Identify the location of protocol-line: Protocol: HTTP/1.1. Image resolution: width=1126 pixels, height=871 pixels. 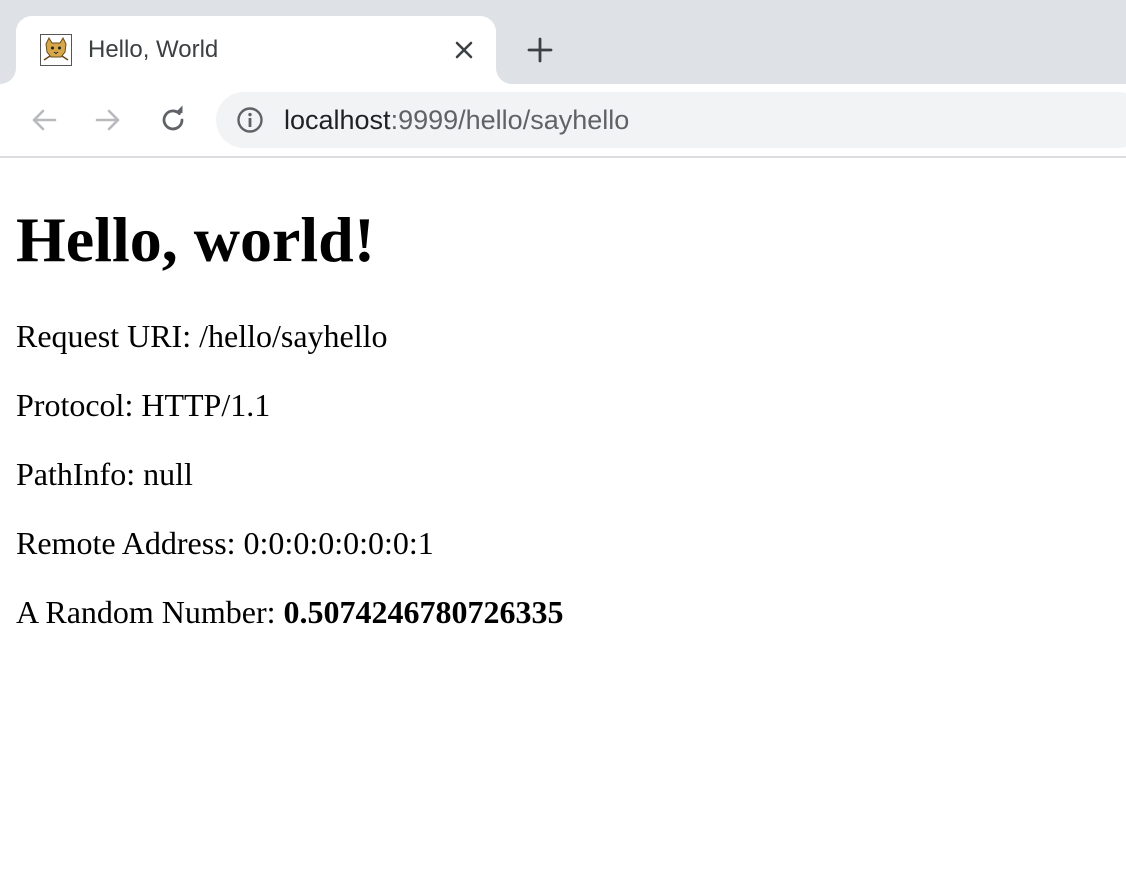
(143, 405).